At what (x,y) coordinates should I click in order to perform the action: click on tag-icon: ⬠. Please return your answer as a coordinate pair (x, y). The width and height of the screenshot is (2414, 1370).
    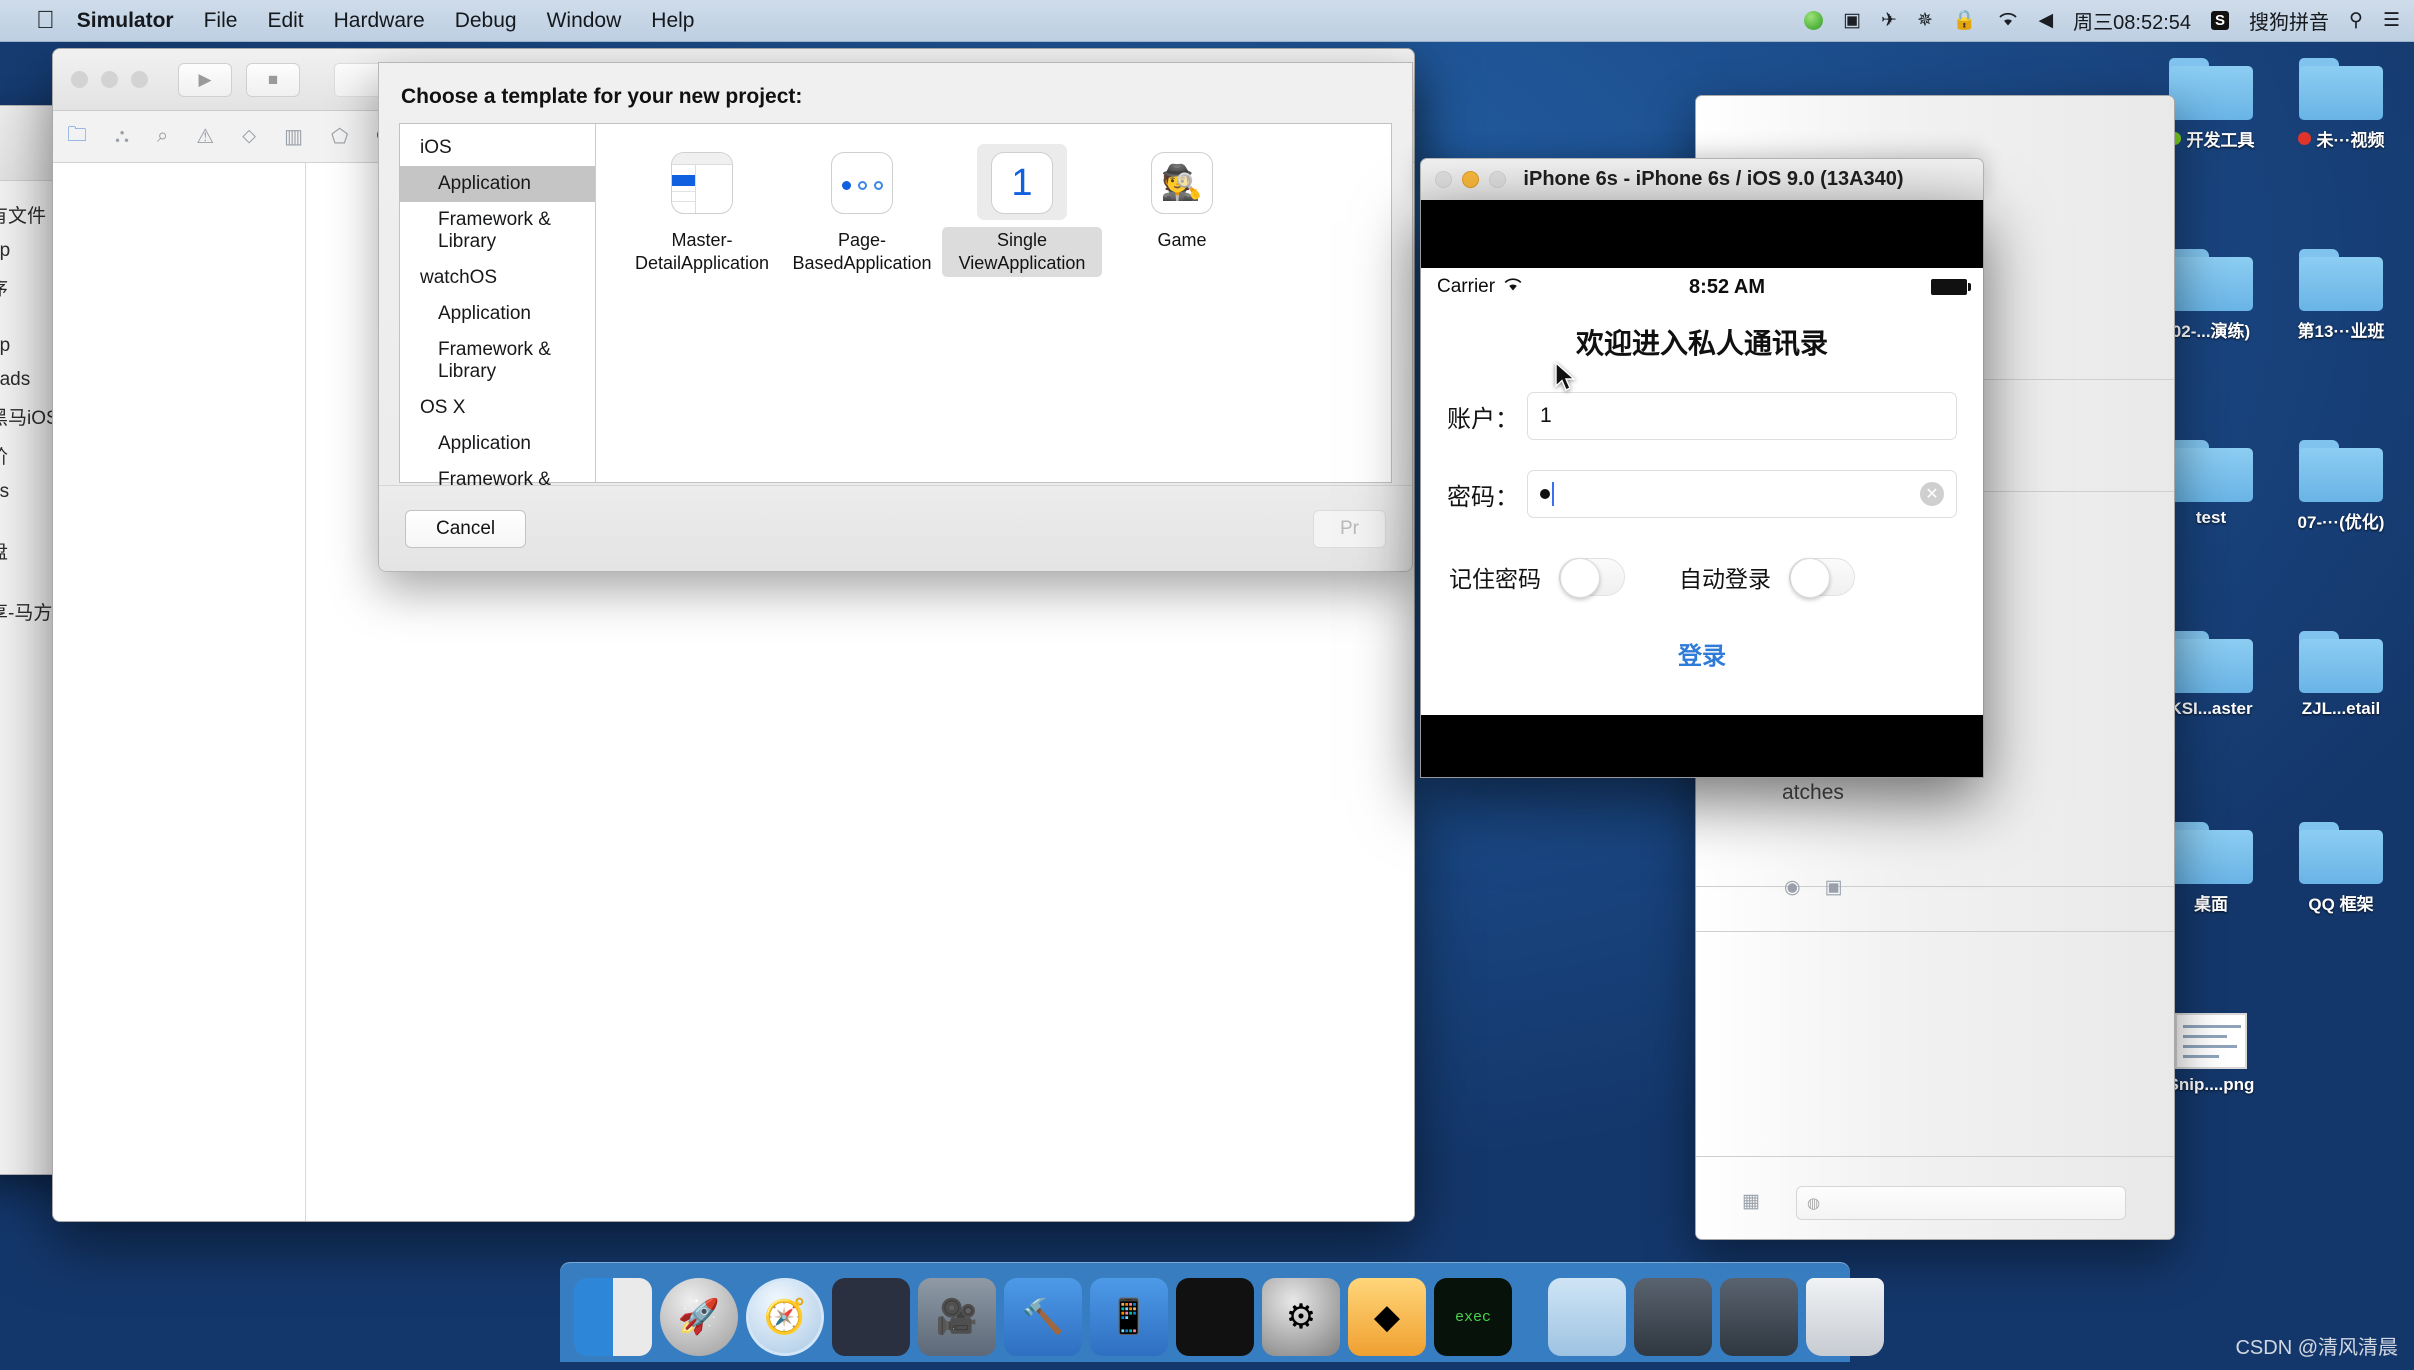
    Looking at the image, I should click on (339, 136).